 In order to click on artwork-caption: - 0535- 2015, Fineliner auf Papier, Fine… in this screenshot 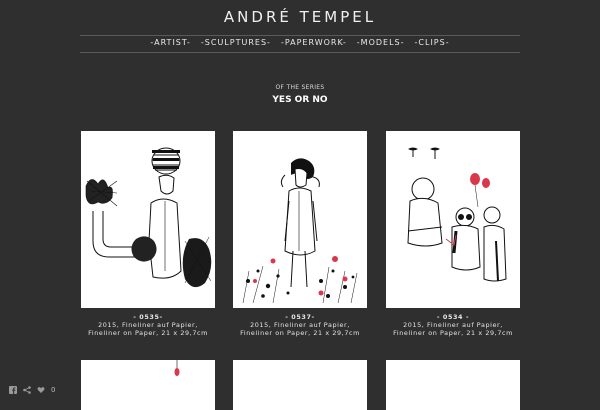, I will do `click(148, 325)`.